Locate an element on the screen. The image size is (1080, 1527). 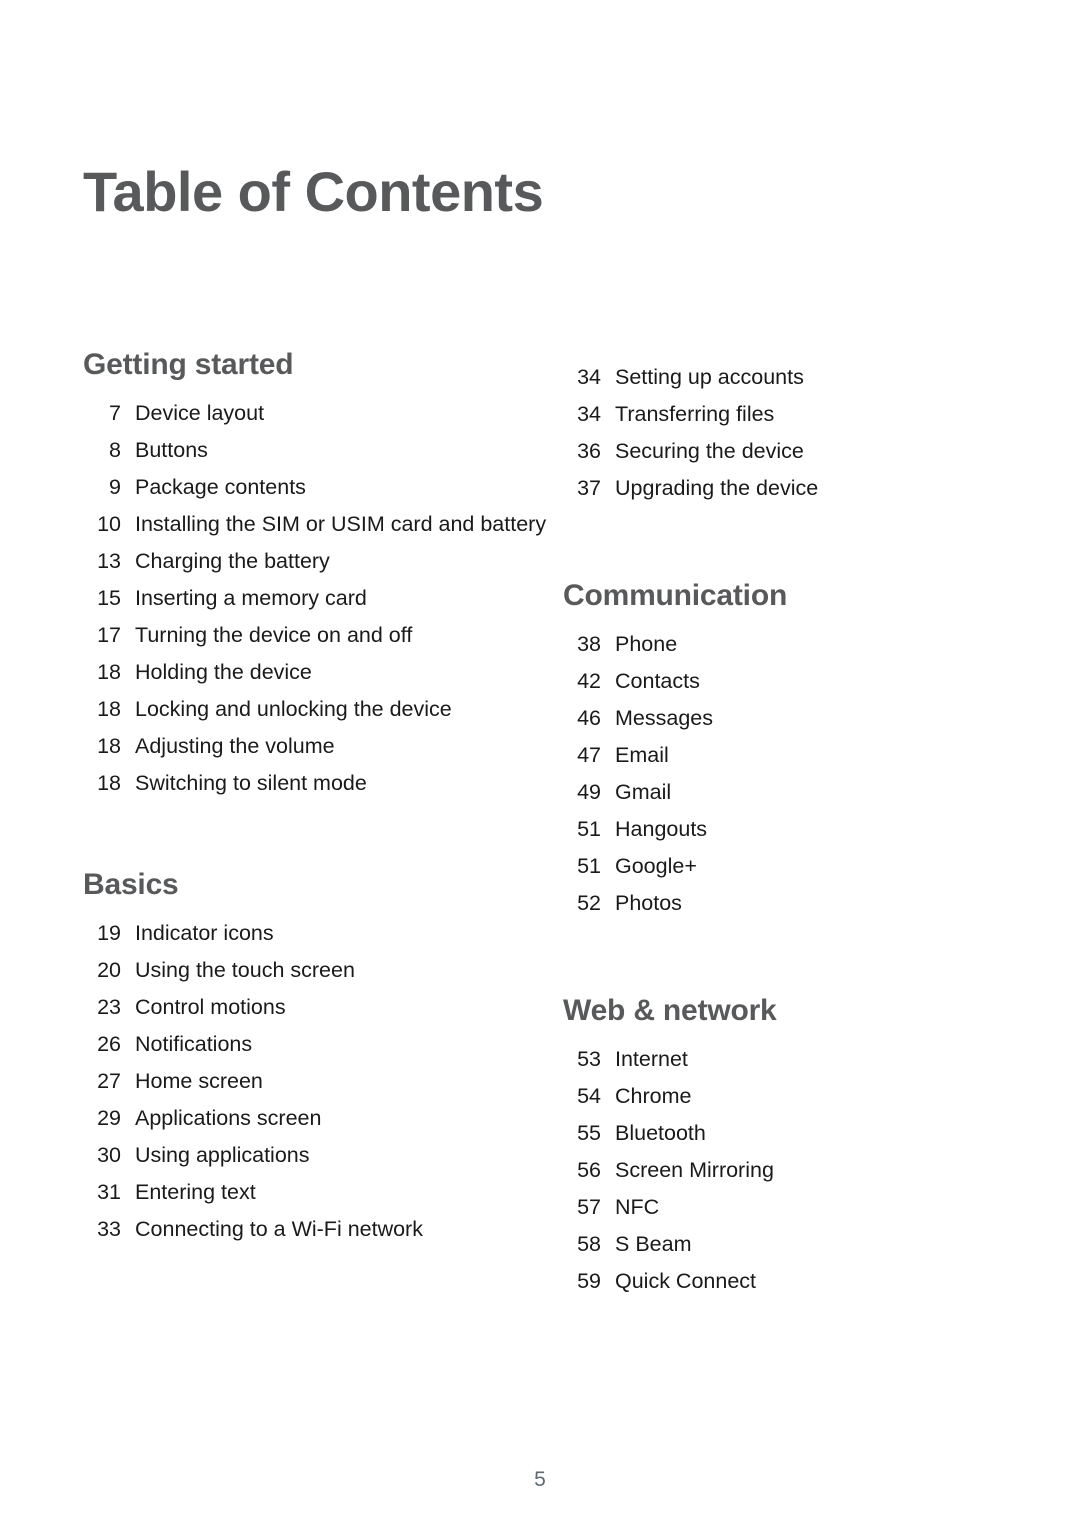
toc-entry-title: Locking and unlocking the device is located at coordinates (293, 709).